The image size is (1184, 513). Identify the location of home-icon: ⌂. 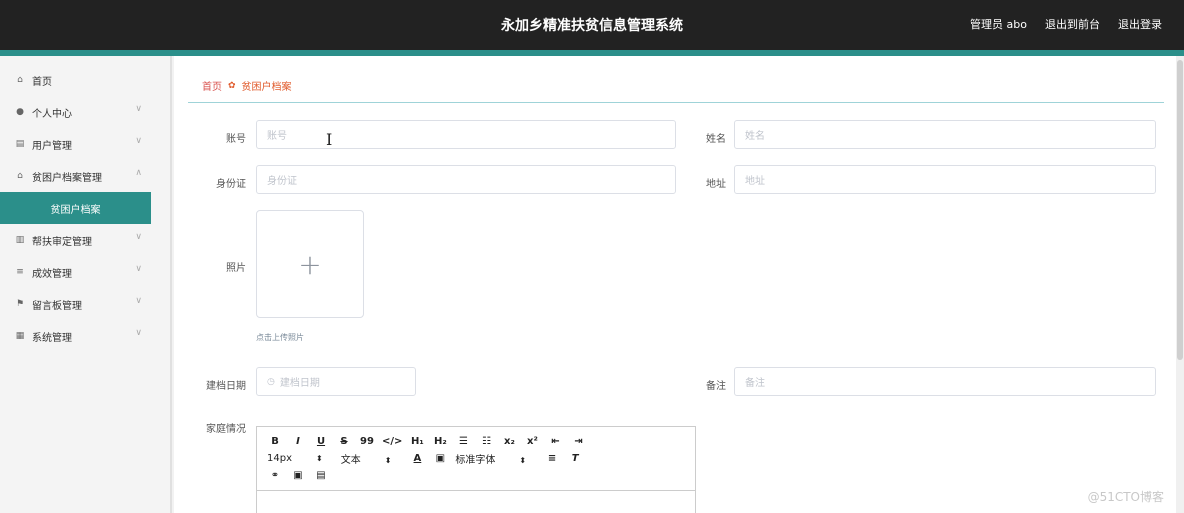
(20, 80).